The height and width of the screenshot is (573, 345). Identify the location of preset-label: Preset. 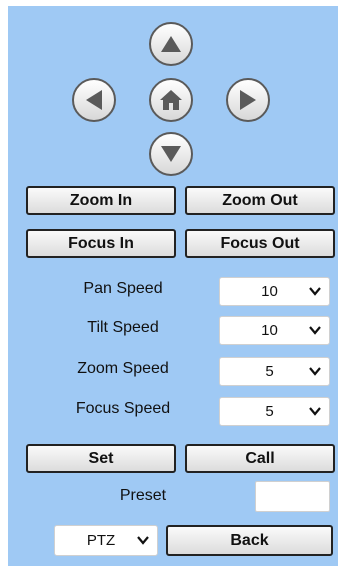
(143, 495).